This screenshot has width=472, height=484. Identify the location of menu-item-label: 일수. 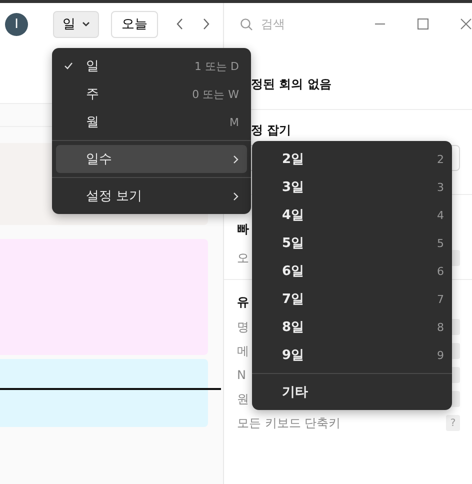
(99, 159).